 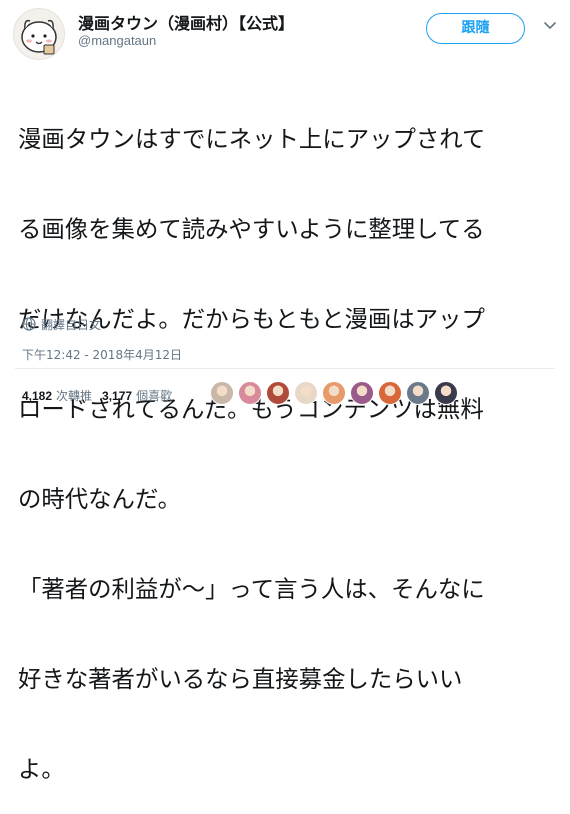 I want to click on follow-button: 跟隨, so click(x=475, y=28).